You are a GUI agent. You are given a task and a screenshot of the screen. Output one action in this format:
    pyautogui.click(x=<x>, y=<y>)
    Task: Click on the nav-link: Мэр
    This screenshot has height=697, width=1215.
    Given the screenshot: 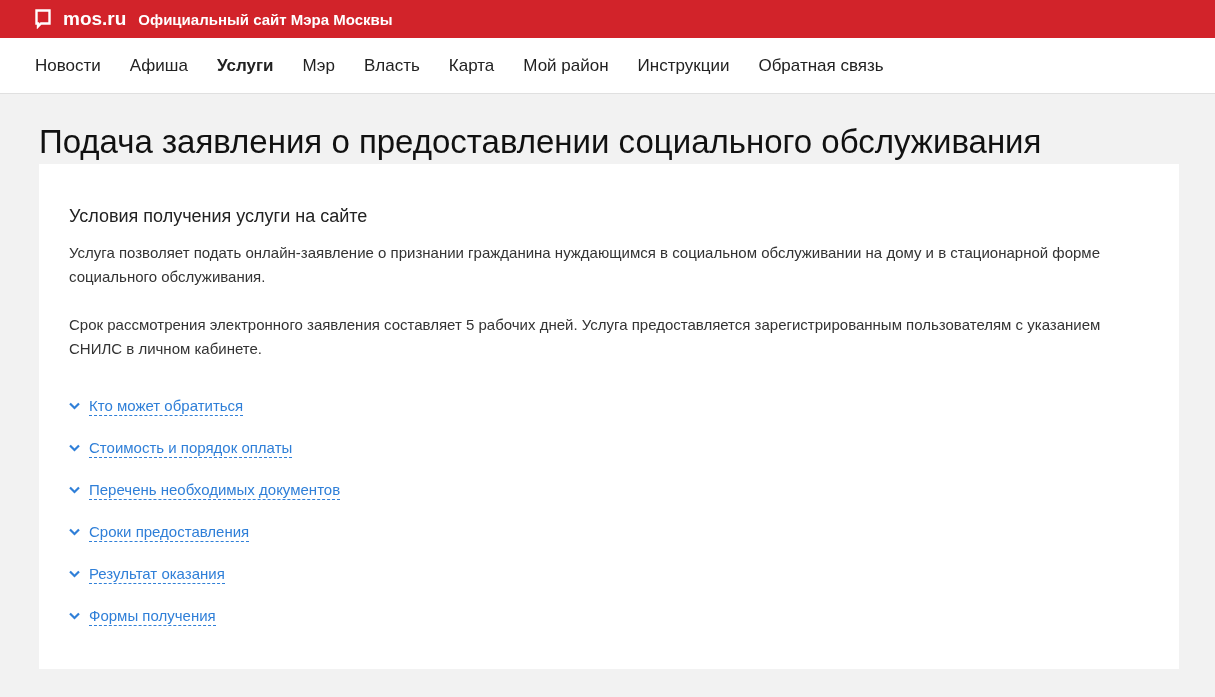 What is the action you would take?
    pyautogui.click(x=318, y=65)
    